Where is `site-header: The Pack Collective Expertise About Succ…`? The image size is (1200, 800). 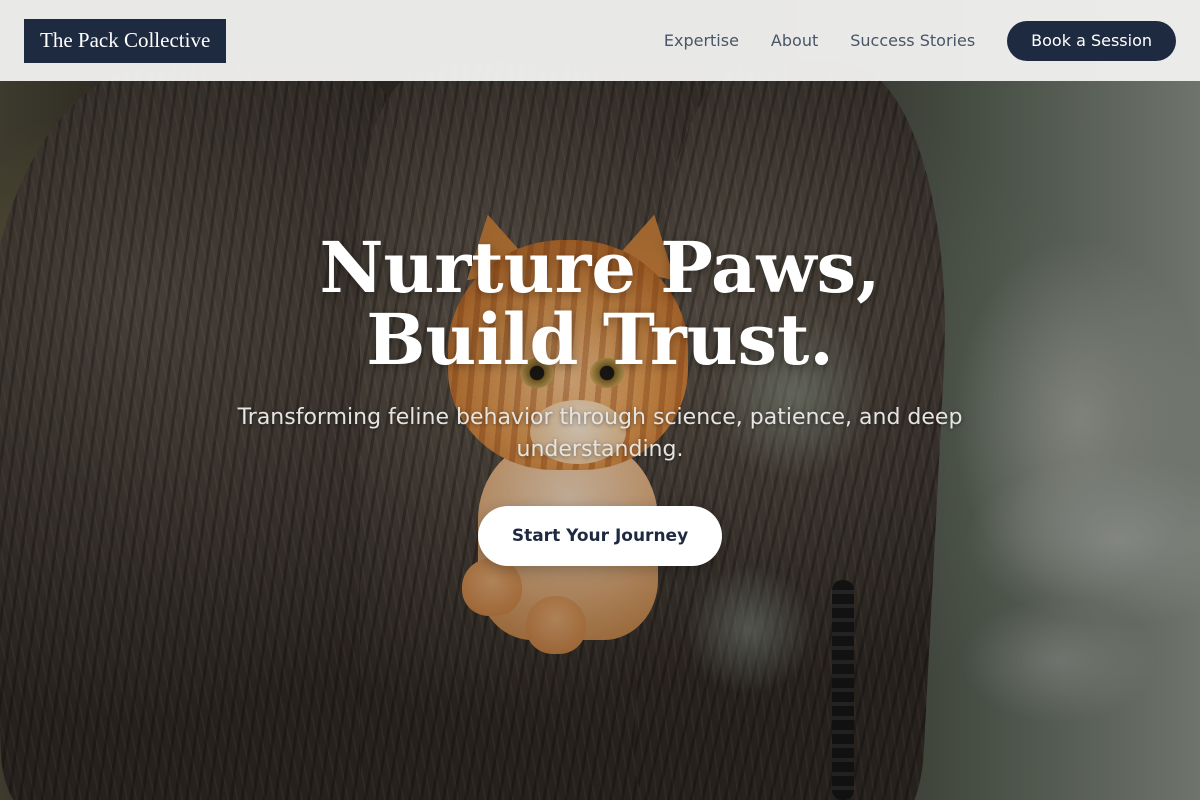 site-header: The Pack Collective Expertise About Succ… is located at coordinates (600, 40).